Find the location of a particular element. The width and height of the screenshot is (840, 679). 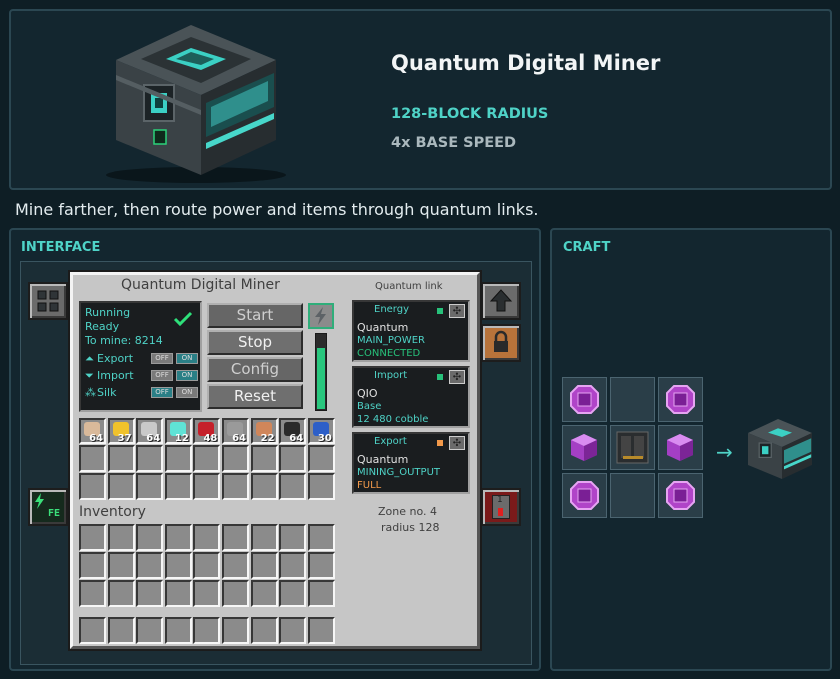

ore-slot: 12 is located at coordinates (178, 431).